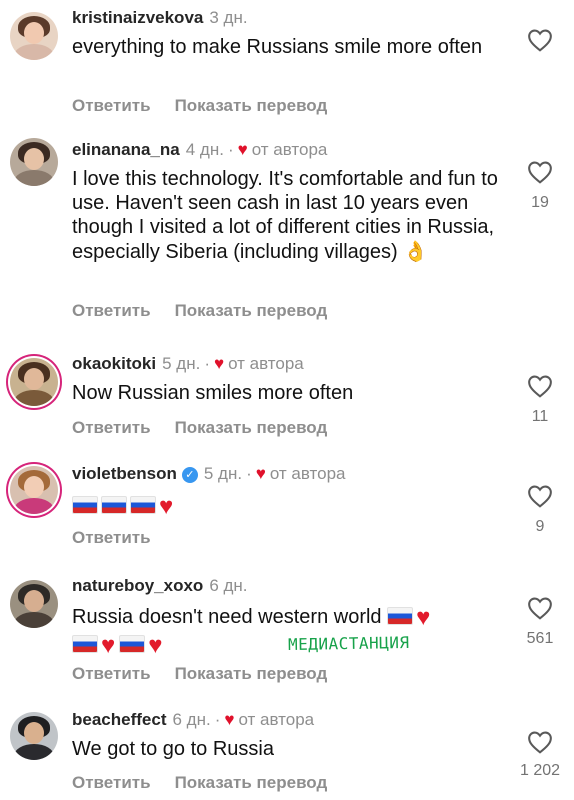  Describe the element at coordinates (348, 643) in the screenshot. I see `watermark: МЕДИАСТАНЦИЯ` at that location.